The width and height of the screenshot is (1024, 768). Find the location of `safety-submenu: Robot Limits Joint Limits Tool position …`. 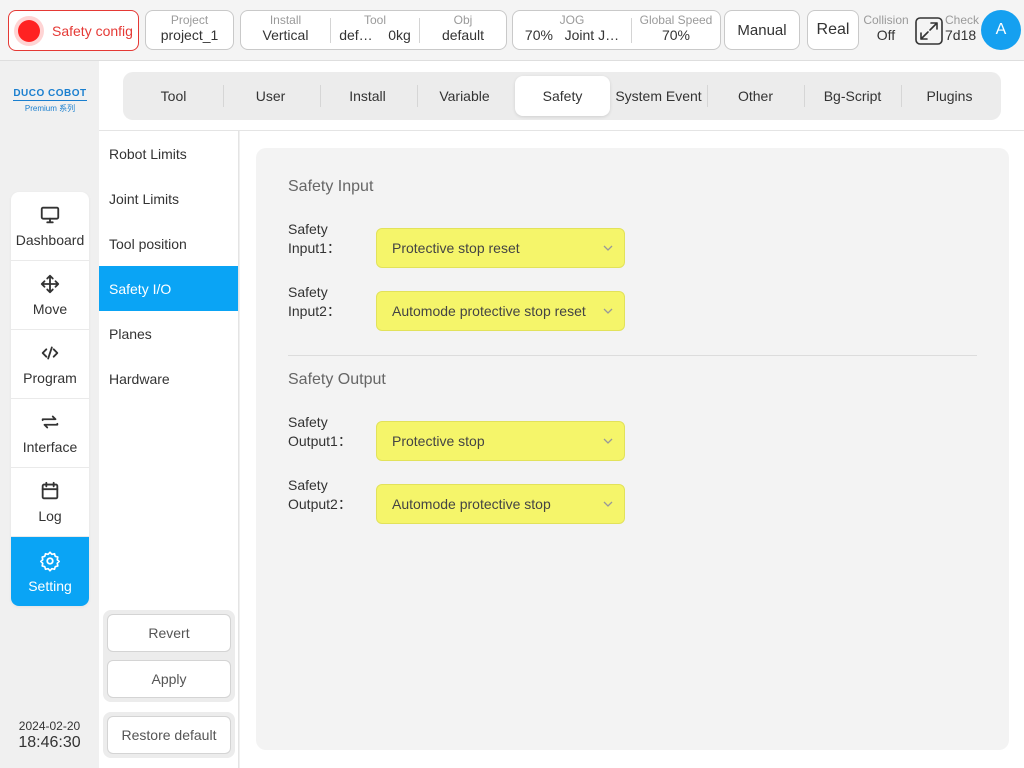

safety-submenu: Robot Limits Joint Limits Tool position … is located at coordinates (169, 449).